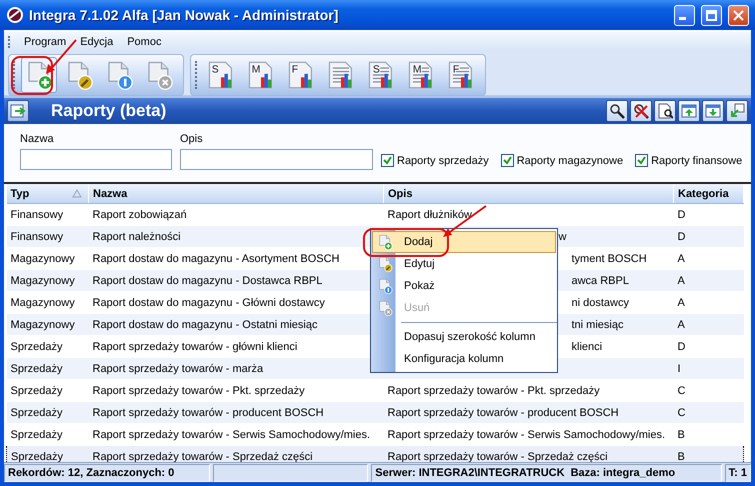 Image resolution: width=755 pixels, height=486 pixels. What do you see at coordinates (109, 111) in the screenshot?
I see `panel-title: Raporty (beta)` at bounding box center [109, 111].